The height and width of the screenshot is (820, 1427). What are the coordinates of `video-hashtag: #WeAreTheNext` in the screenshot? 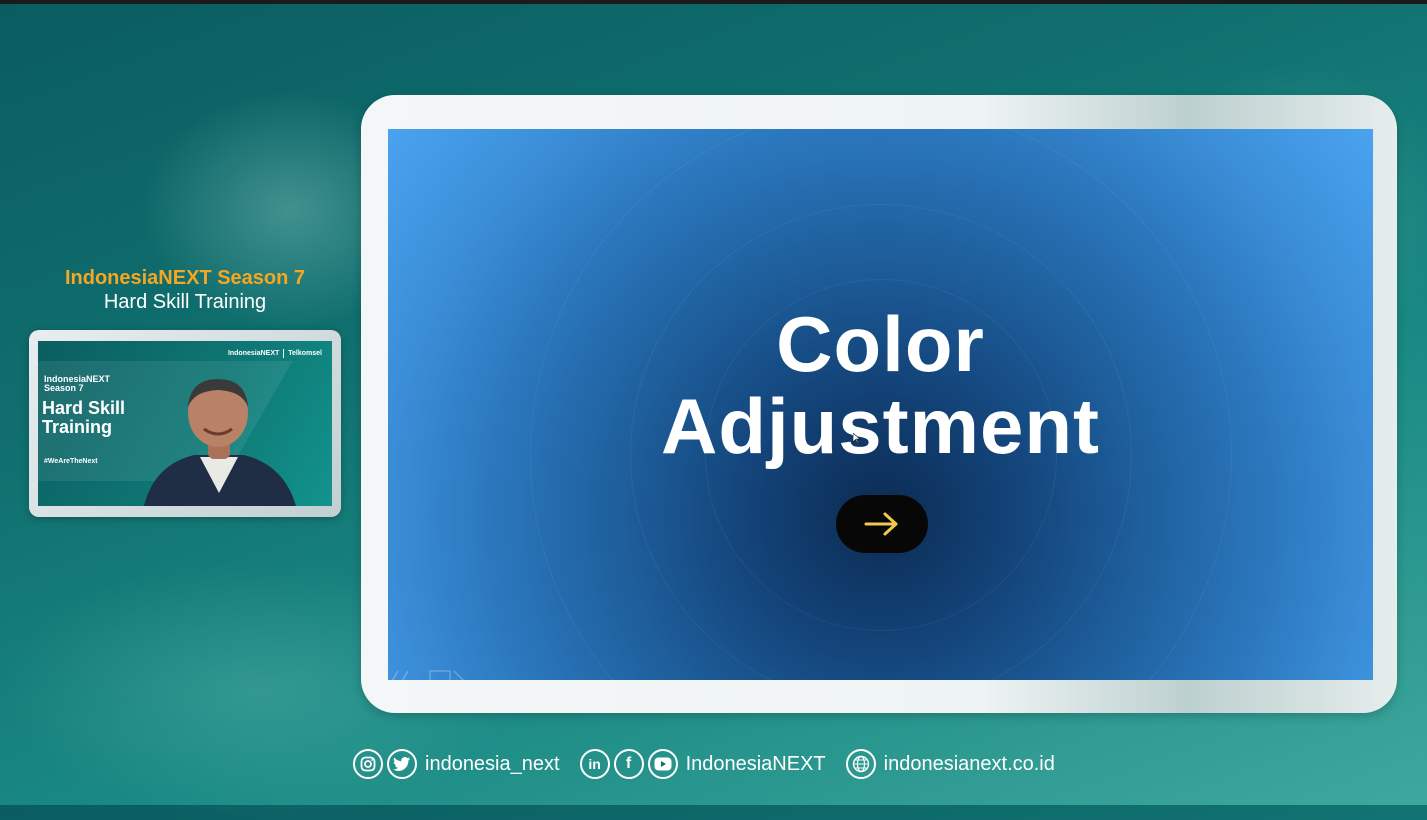 It's located at (71, 461).